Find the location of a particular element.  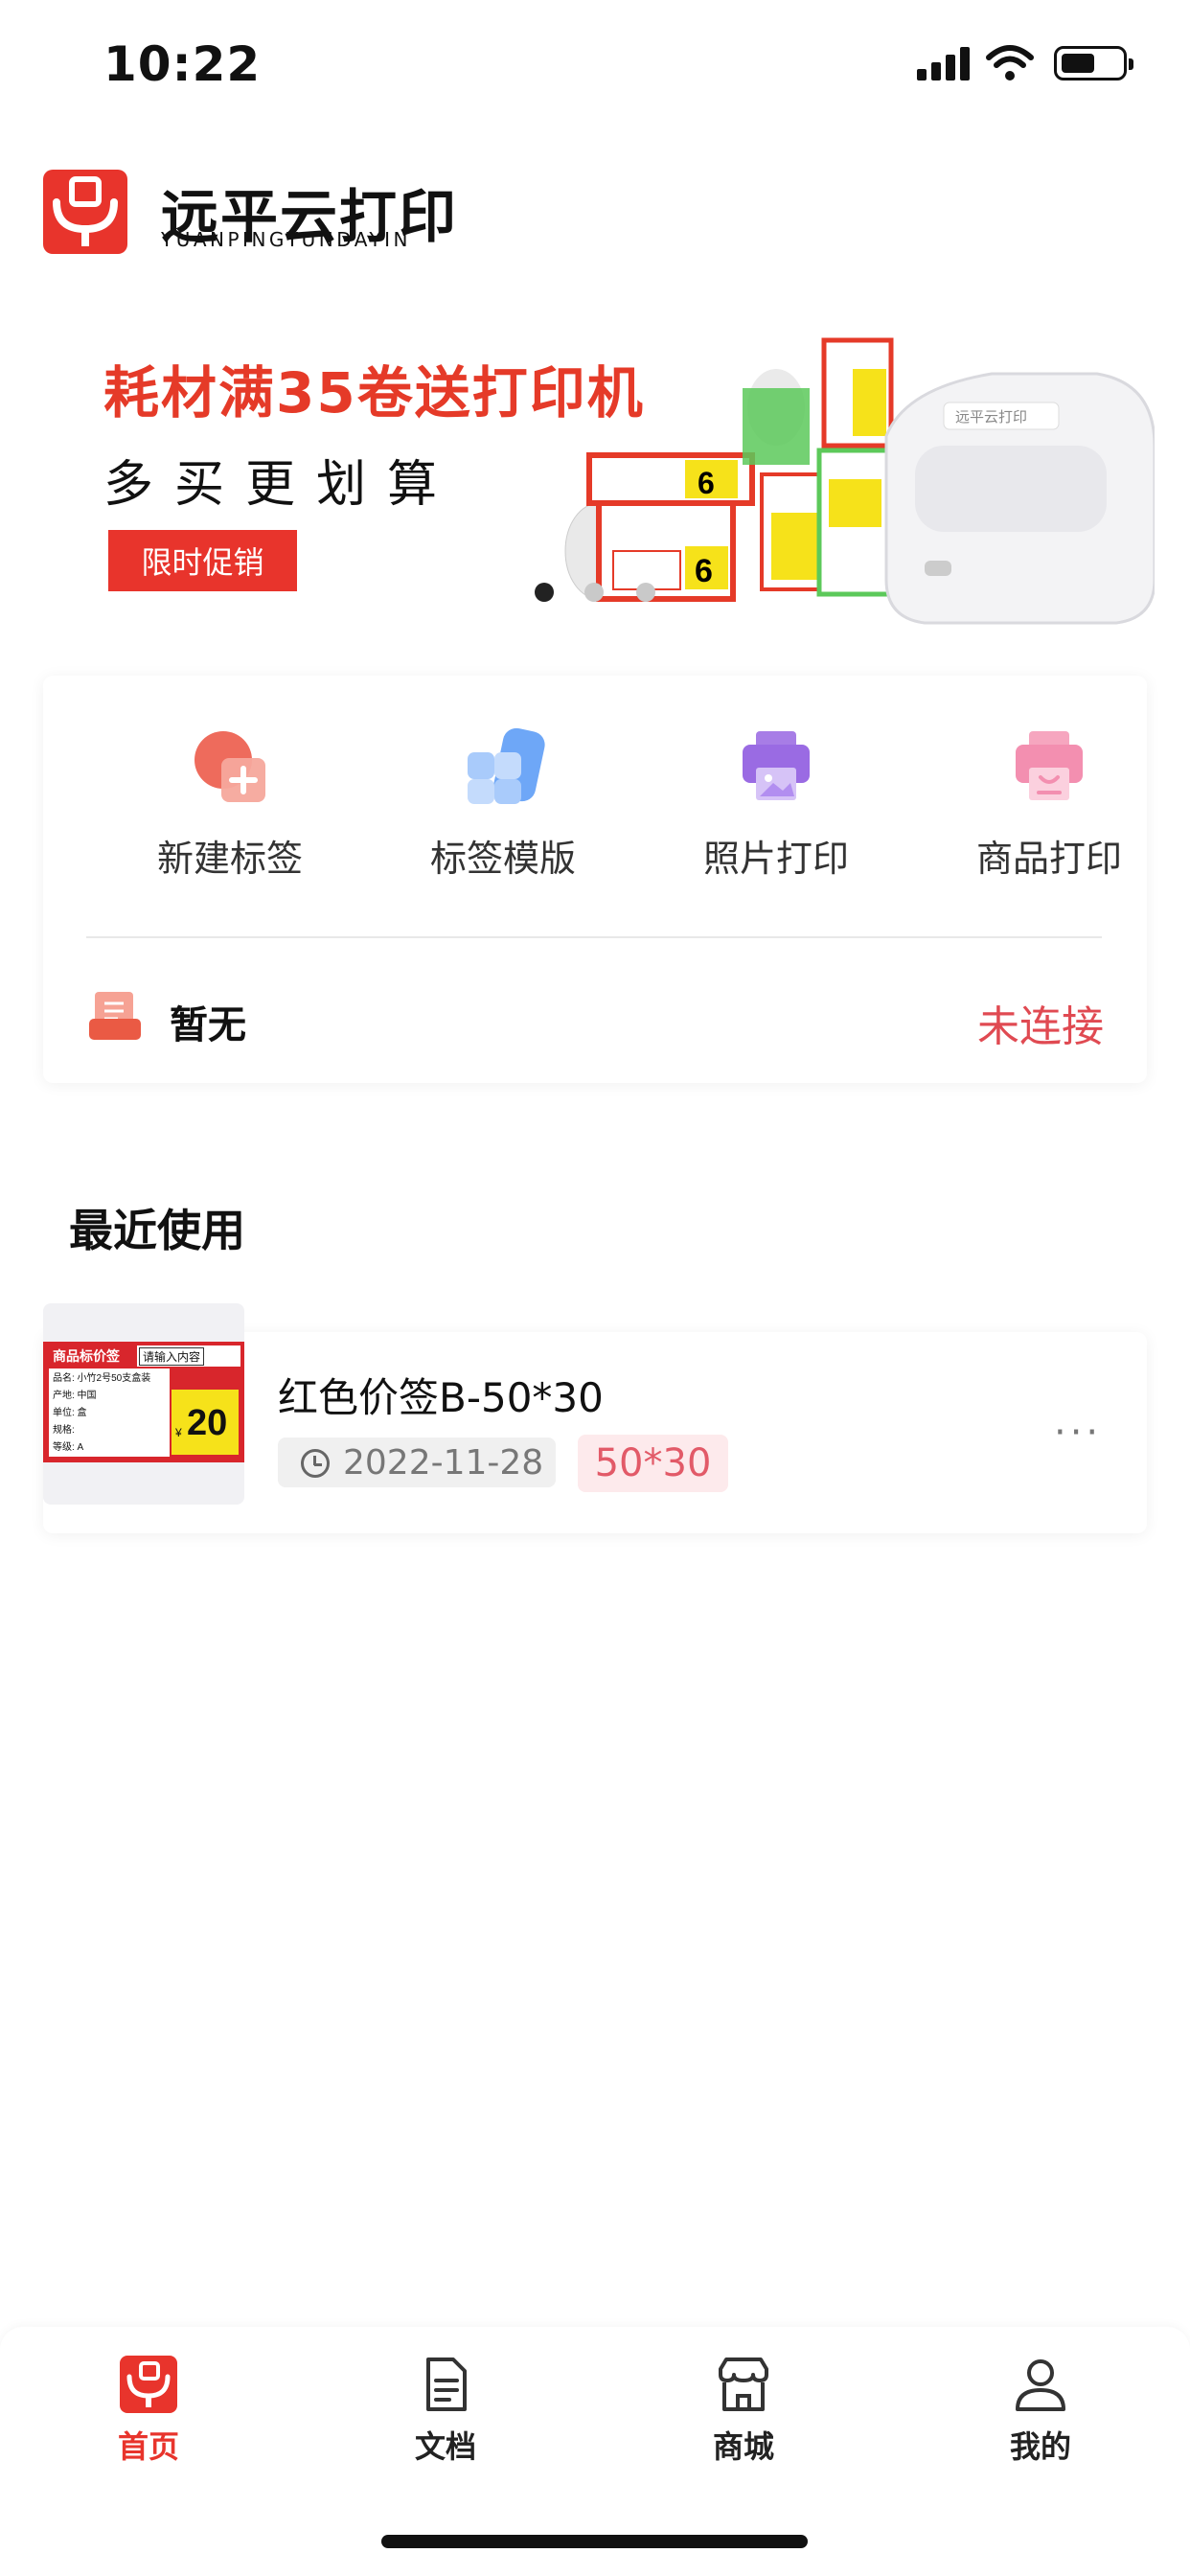

document-size-chip: 50*30 is located at coordinates (653, 1463).